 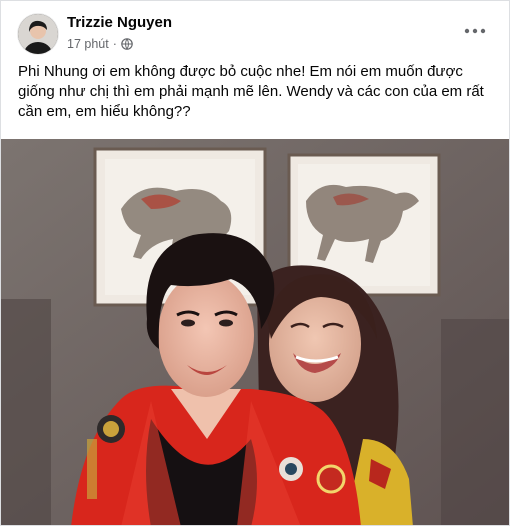 I want to click on more-options-icon, so click(x=475, y=31).